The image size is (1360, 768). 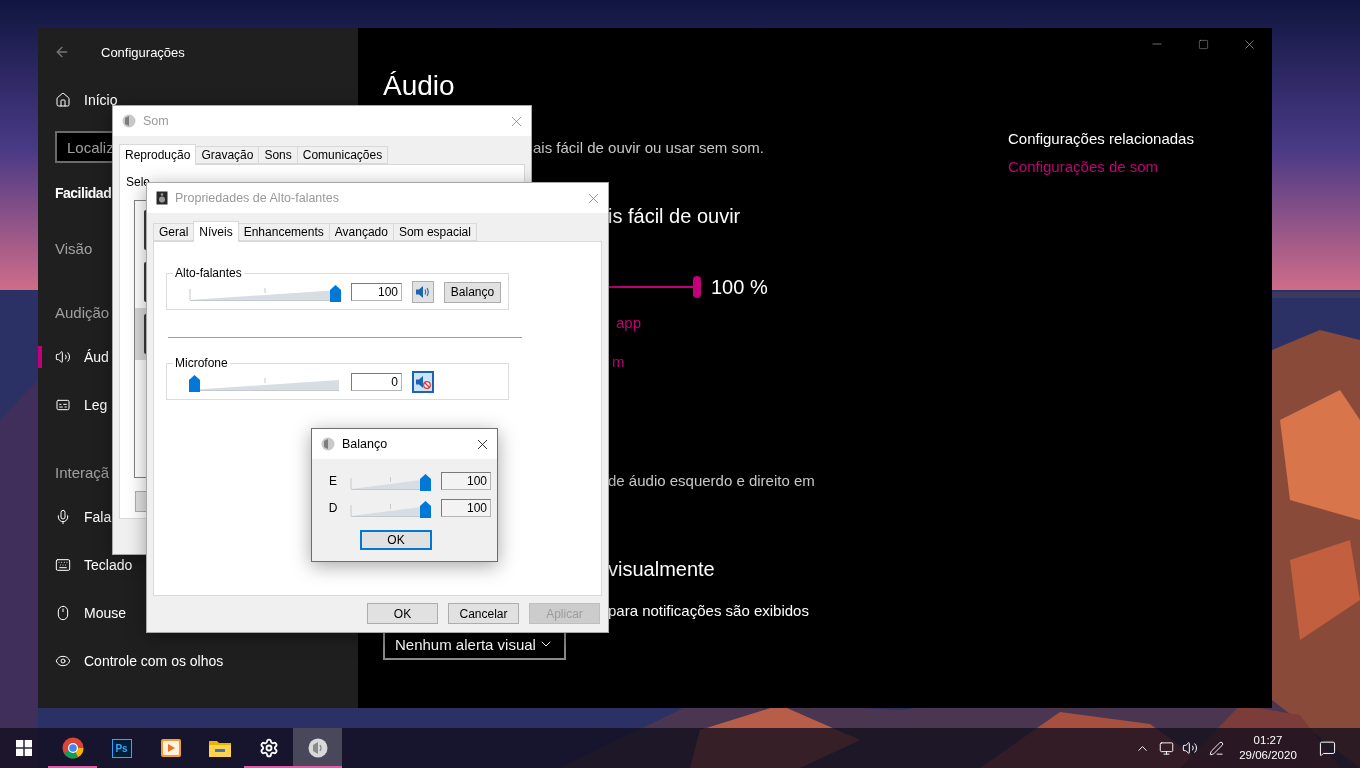 I want to click on description-text: de áudio esquerdo e direito em, so click(x=711, y=481).